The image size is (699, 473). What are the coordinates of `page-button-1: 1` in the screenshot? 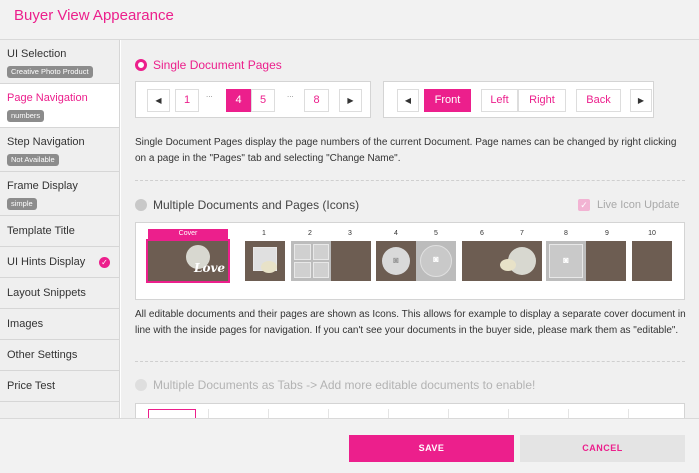 It's located at (187, 100).